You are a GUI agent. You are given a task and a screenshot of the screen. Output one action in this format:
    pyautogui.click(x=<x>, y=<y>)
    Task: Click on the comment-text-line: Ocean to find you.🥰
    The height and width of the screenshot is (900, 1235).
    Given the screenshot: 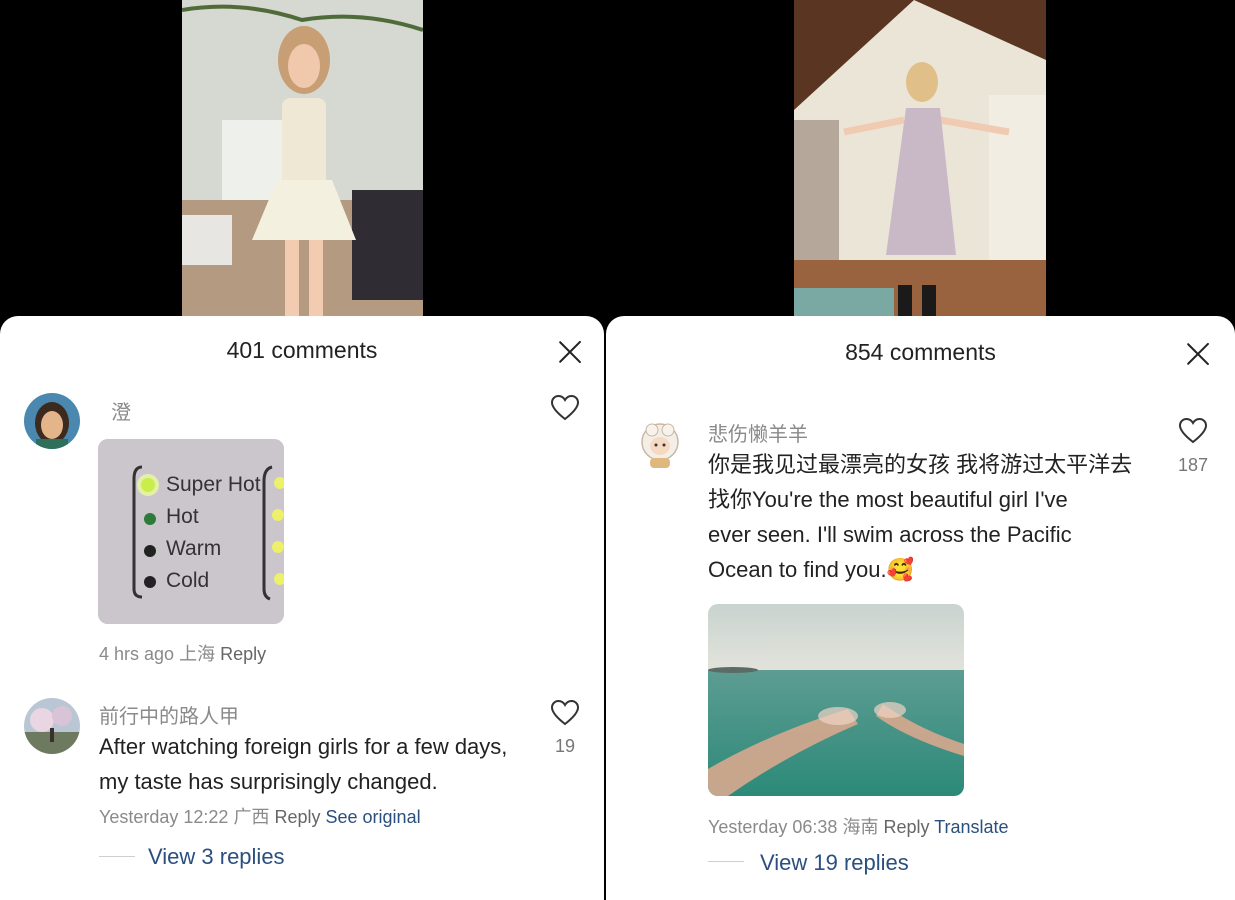 What is the action you would take?
    pyautogui.click(x=928, y=569)
    